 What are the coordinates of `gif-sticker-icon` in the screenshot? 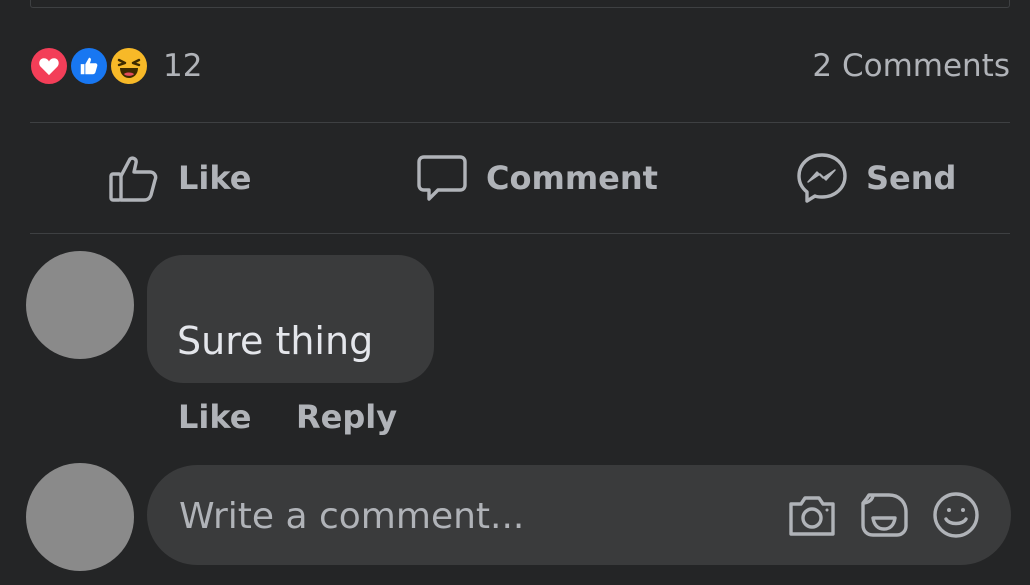 It's located at (884, 515).